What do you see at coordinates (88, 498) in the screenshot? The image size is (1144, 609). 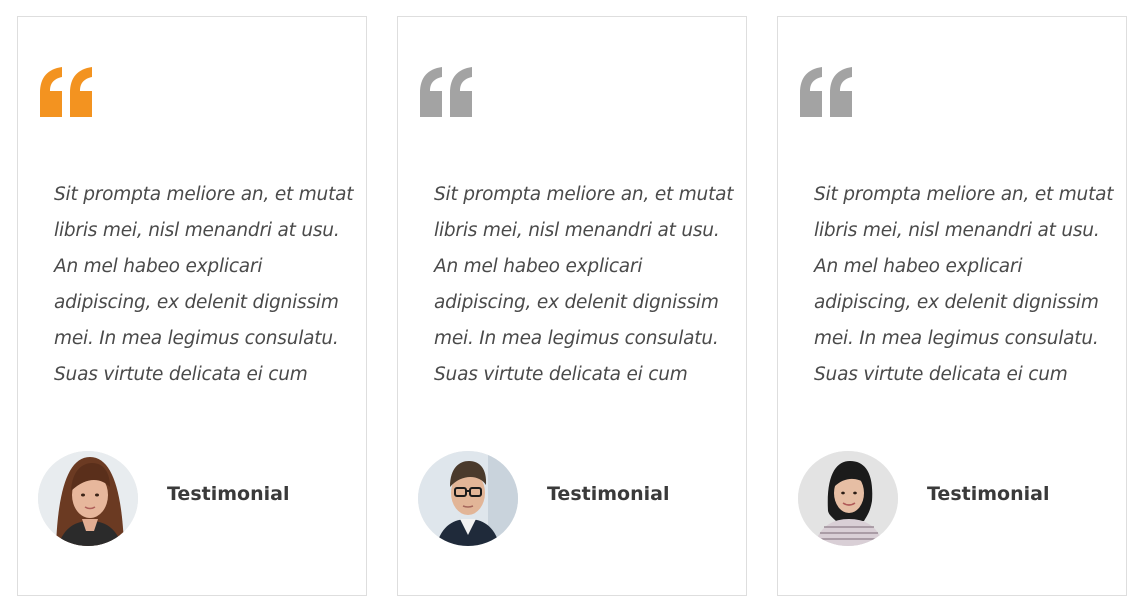 I see `woman-brown-hair-avatar` at bounding box center [88, 498].